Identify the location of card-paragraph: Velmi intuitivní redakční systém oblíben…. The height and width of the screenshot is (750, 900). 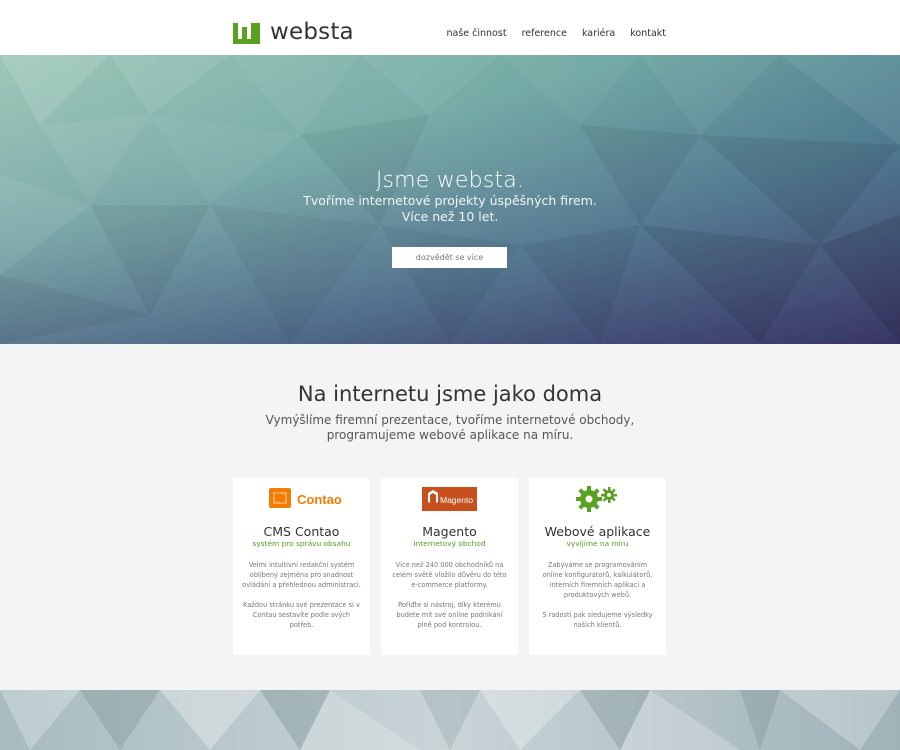
(301, 575).